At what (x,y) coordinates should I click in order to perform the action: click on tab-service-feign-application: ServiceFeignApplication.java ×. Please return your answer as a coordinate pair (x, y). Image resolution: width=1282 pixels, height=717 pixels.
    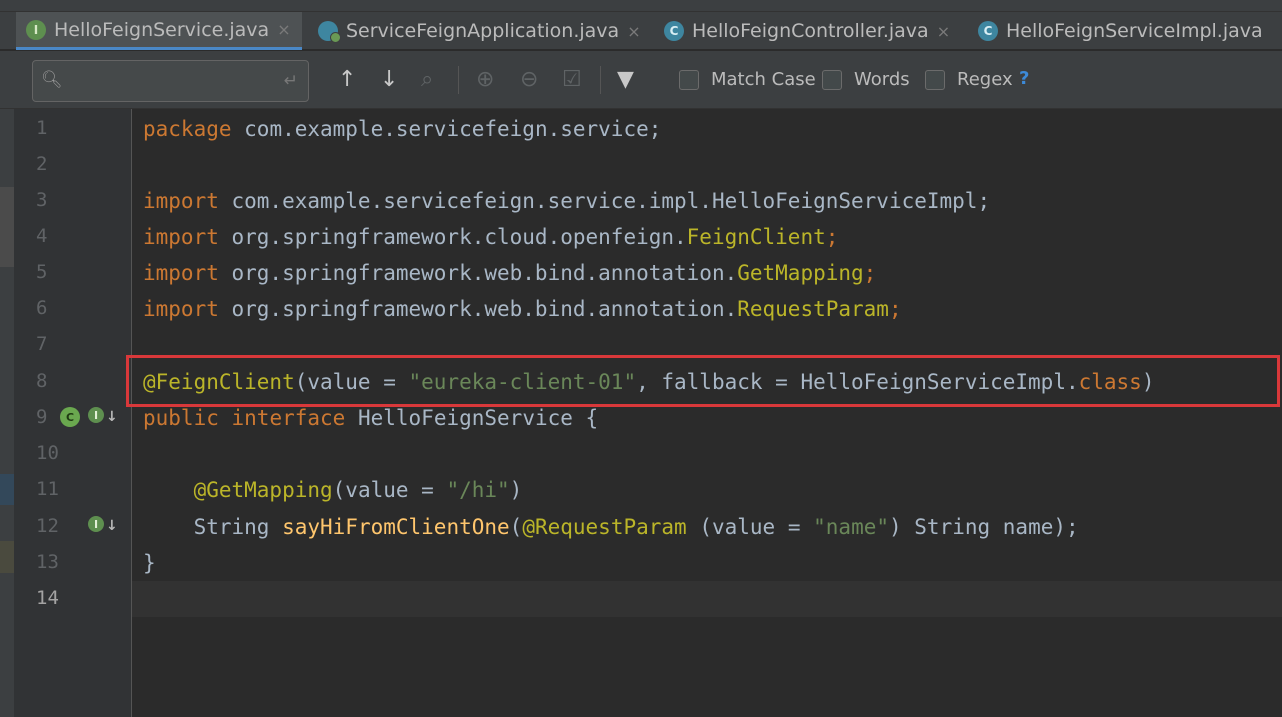
    Looking at the image, I should click on (478, 31).